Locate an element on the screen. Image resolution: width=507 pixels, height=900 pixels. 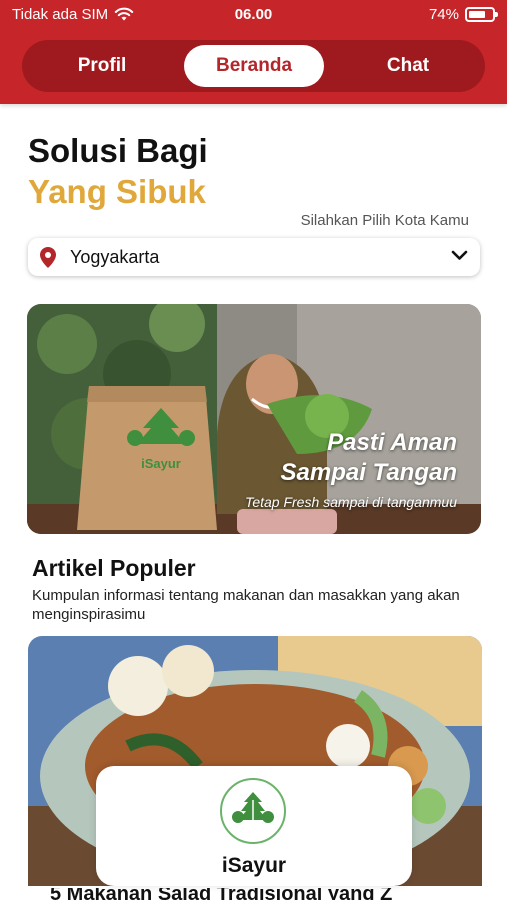
banner-headline-line2: Sampai Tangan is located at coordinates (368, 472).